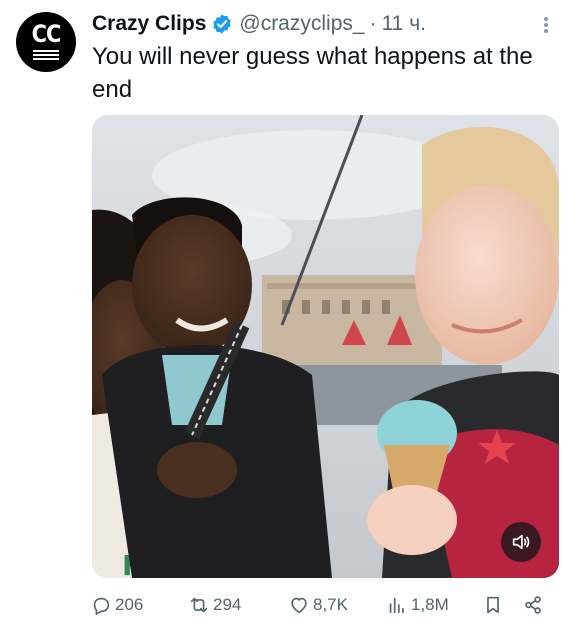  Describe the element at coordinates (404, 24) in the screenshot. I see `tweet-timestamp: 11 ч.` at that location.